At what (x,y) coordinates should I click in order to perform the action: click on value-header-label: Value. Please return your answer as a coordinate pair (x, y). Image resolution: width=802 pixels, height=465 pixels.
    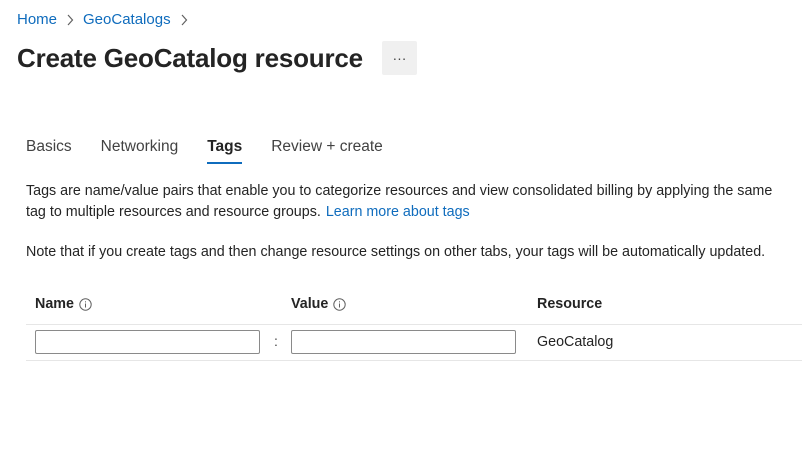
    Looking at the image, I should click on (310, 304).